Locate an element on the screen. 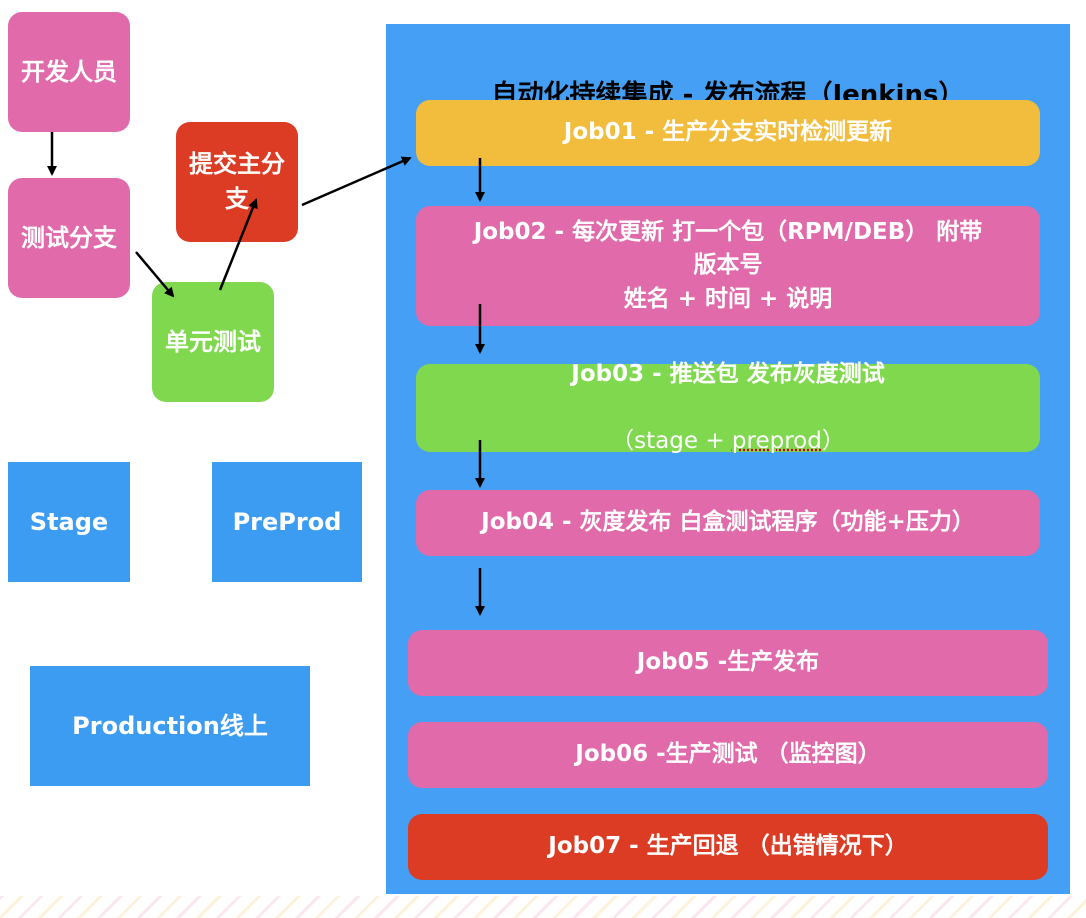  job-07: Job07 - 生产回退 （出错情况下） is located at coordinates (728, 847).